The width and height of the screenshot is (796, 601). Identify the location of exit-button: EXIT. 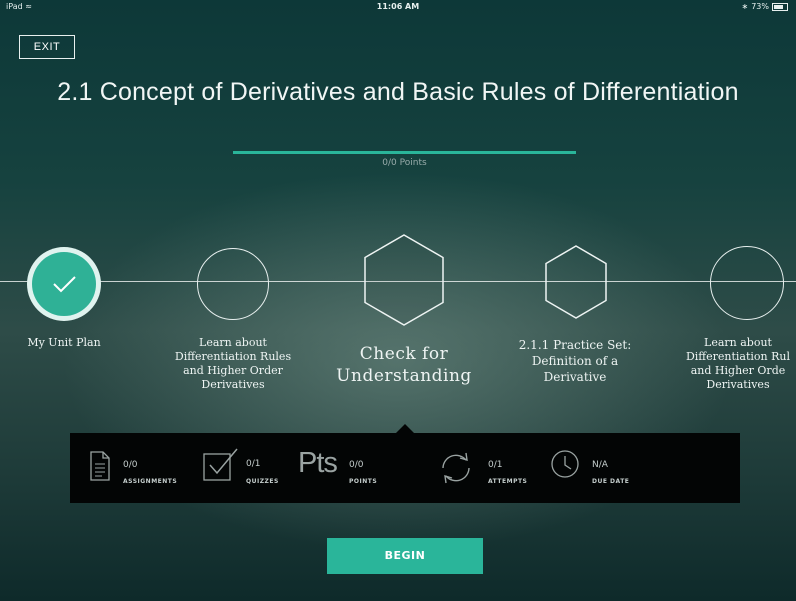
(47, 47).